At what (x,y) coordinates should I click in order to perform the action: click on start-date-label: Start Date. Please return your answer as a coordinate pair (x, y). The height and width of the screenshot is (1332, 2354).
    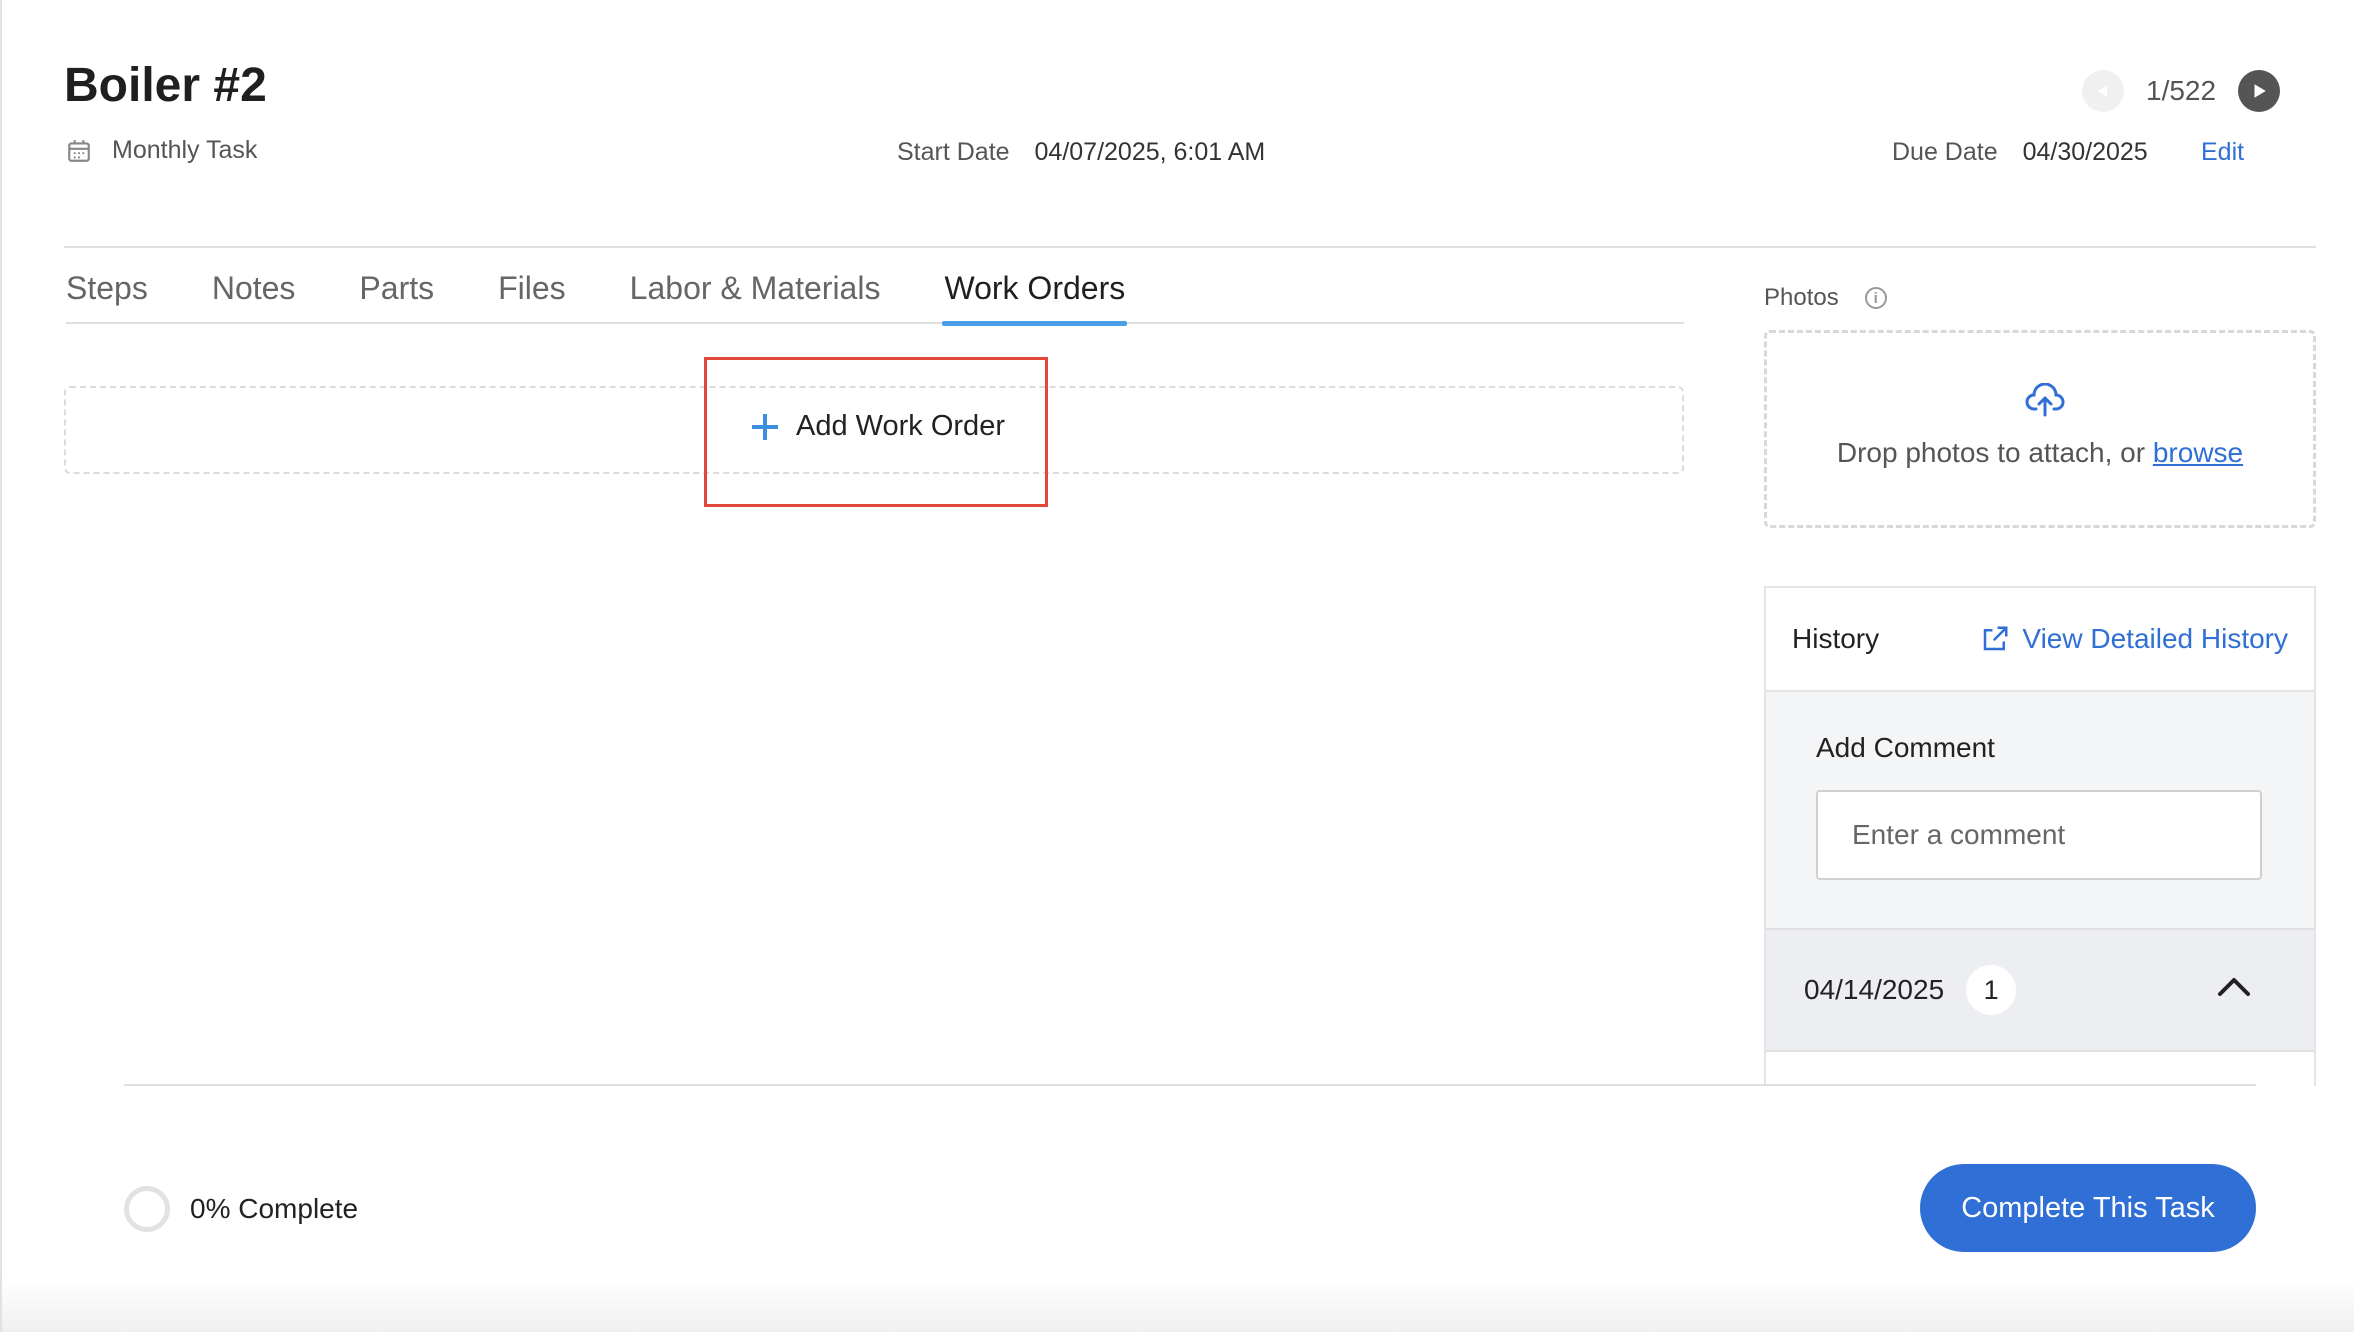
    Looking at the image, I should click on (953, 152).